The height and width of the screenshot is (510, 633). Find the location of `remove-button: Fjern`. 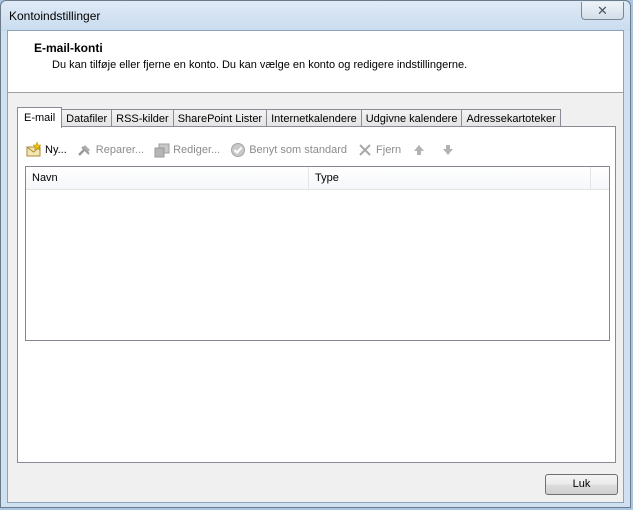

remove-button: Fjern is located at coordinates (379, 150).